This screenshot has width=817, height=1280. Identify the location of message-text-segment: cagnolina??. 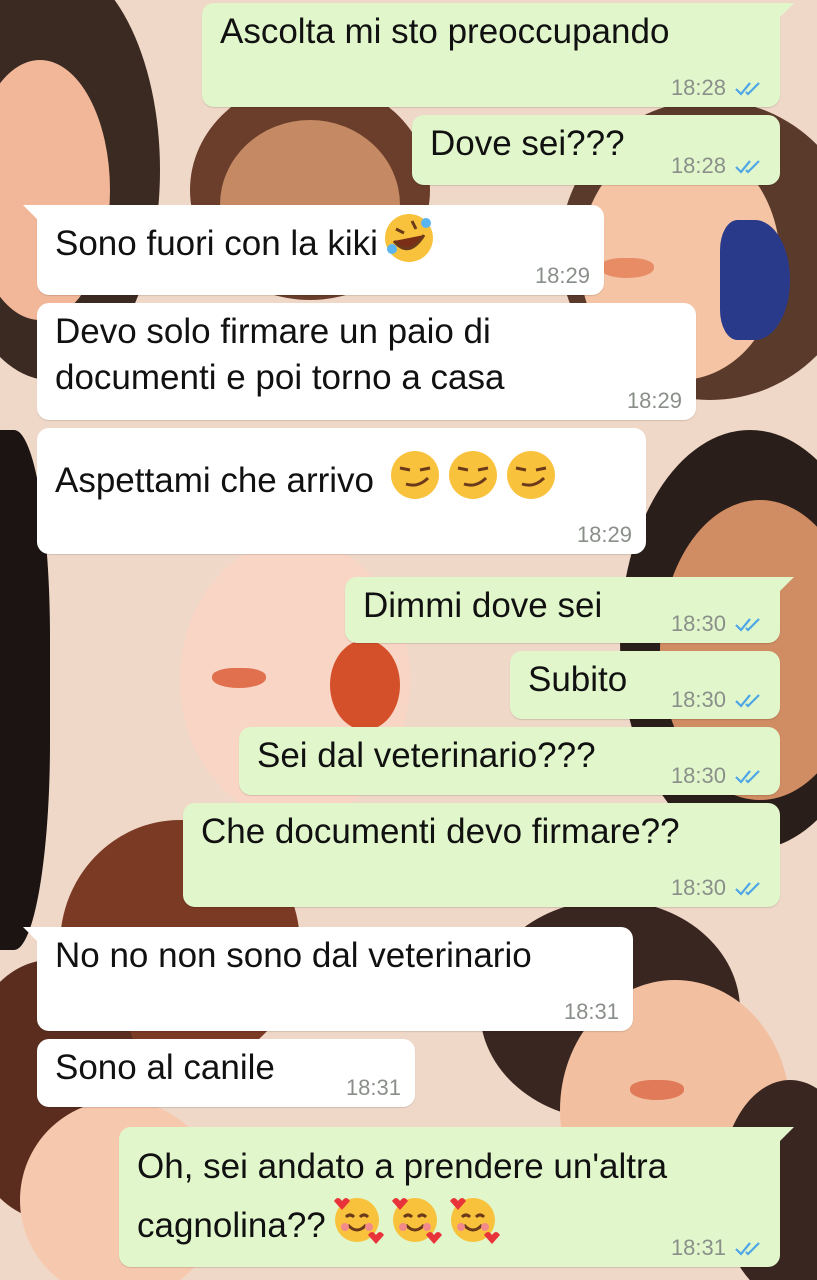
(231, 1225).